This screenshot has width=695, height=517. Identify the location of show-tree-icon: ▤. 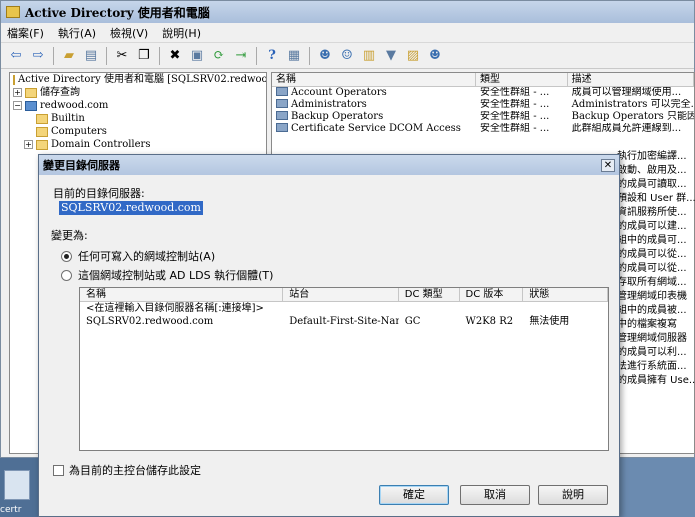
(91, 56).